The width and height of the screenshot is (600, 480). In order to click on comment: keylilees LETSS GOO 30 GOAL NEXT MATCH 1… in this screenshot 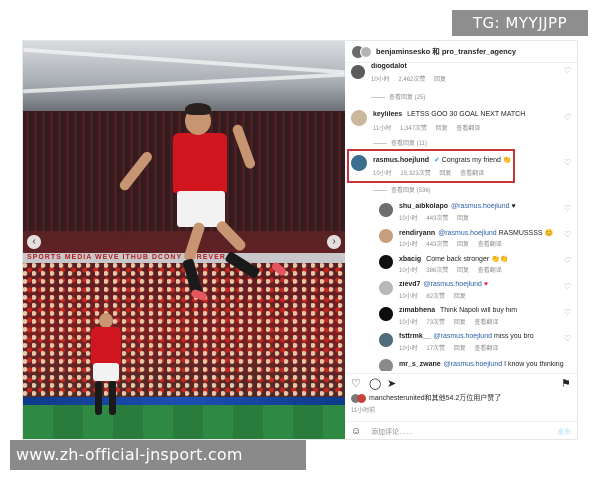, I will do `click(461, 126)`.